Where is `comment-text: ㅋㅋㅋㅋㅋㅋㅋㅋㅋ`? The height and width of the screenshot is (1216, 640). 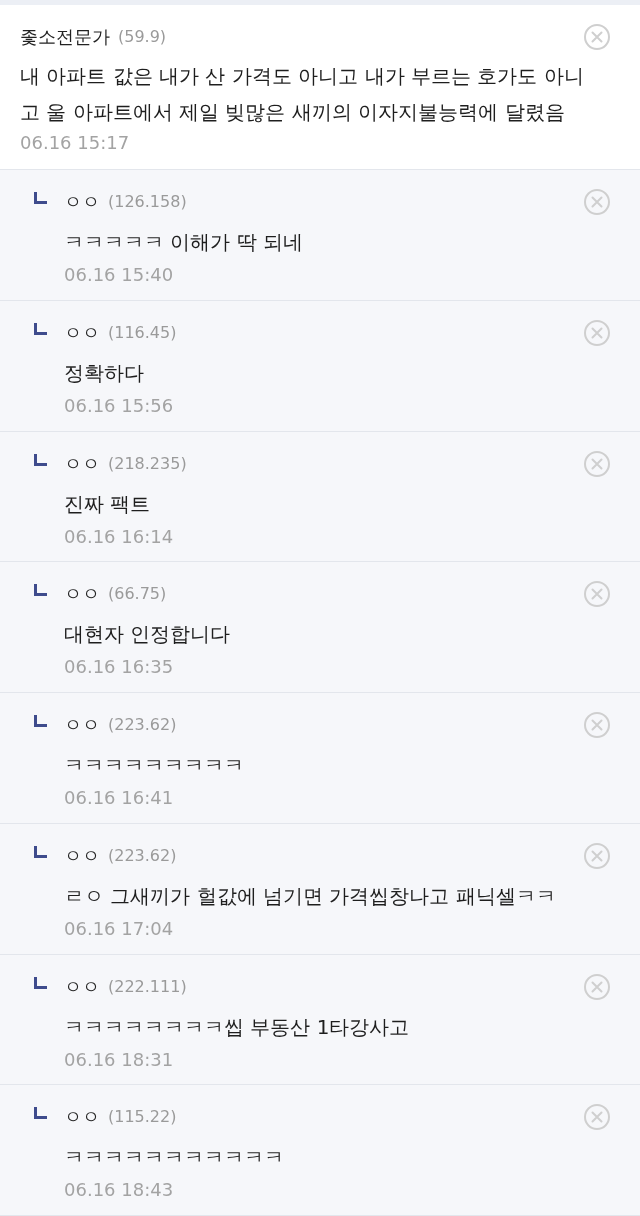
comment-text: ㅋㅋㅋㅋㅋㅋㅋㅋㅋ is located at coordinates (154, 765).